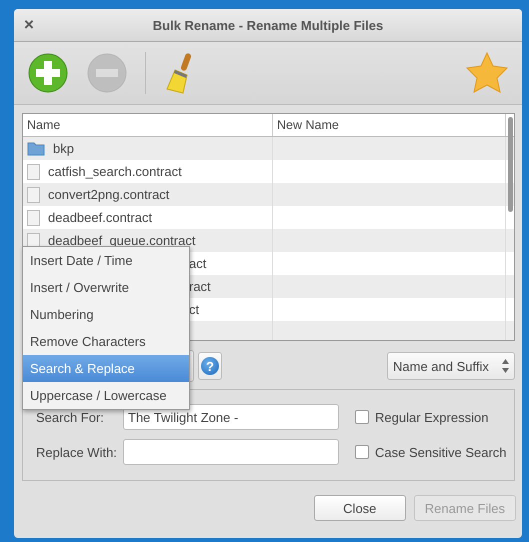 The image size is (529, 542). I want to click on file-name: act, so click(197, 263).